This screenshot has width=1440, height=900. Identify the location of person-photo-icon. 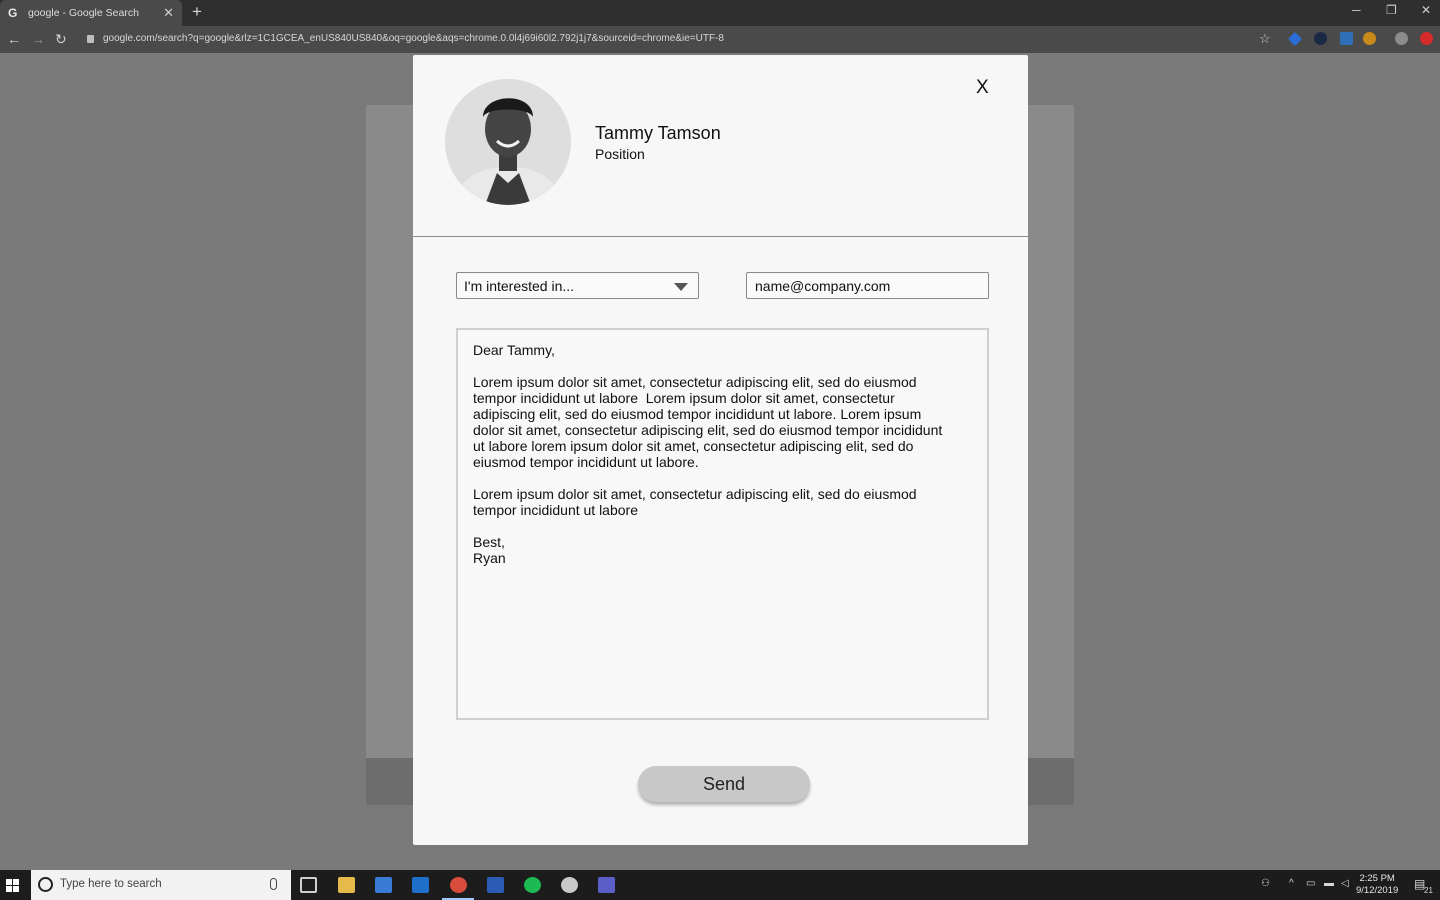
(508, 142).